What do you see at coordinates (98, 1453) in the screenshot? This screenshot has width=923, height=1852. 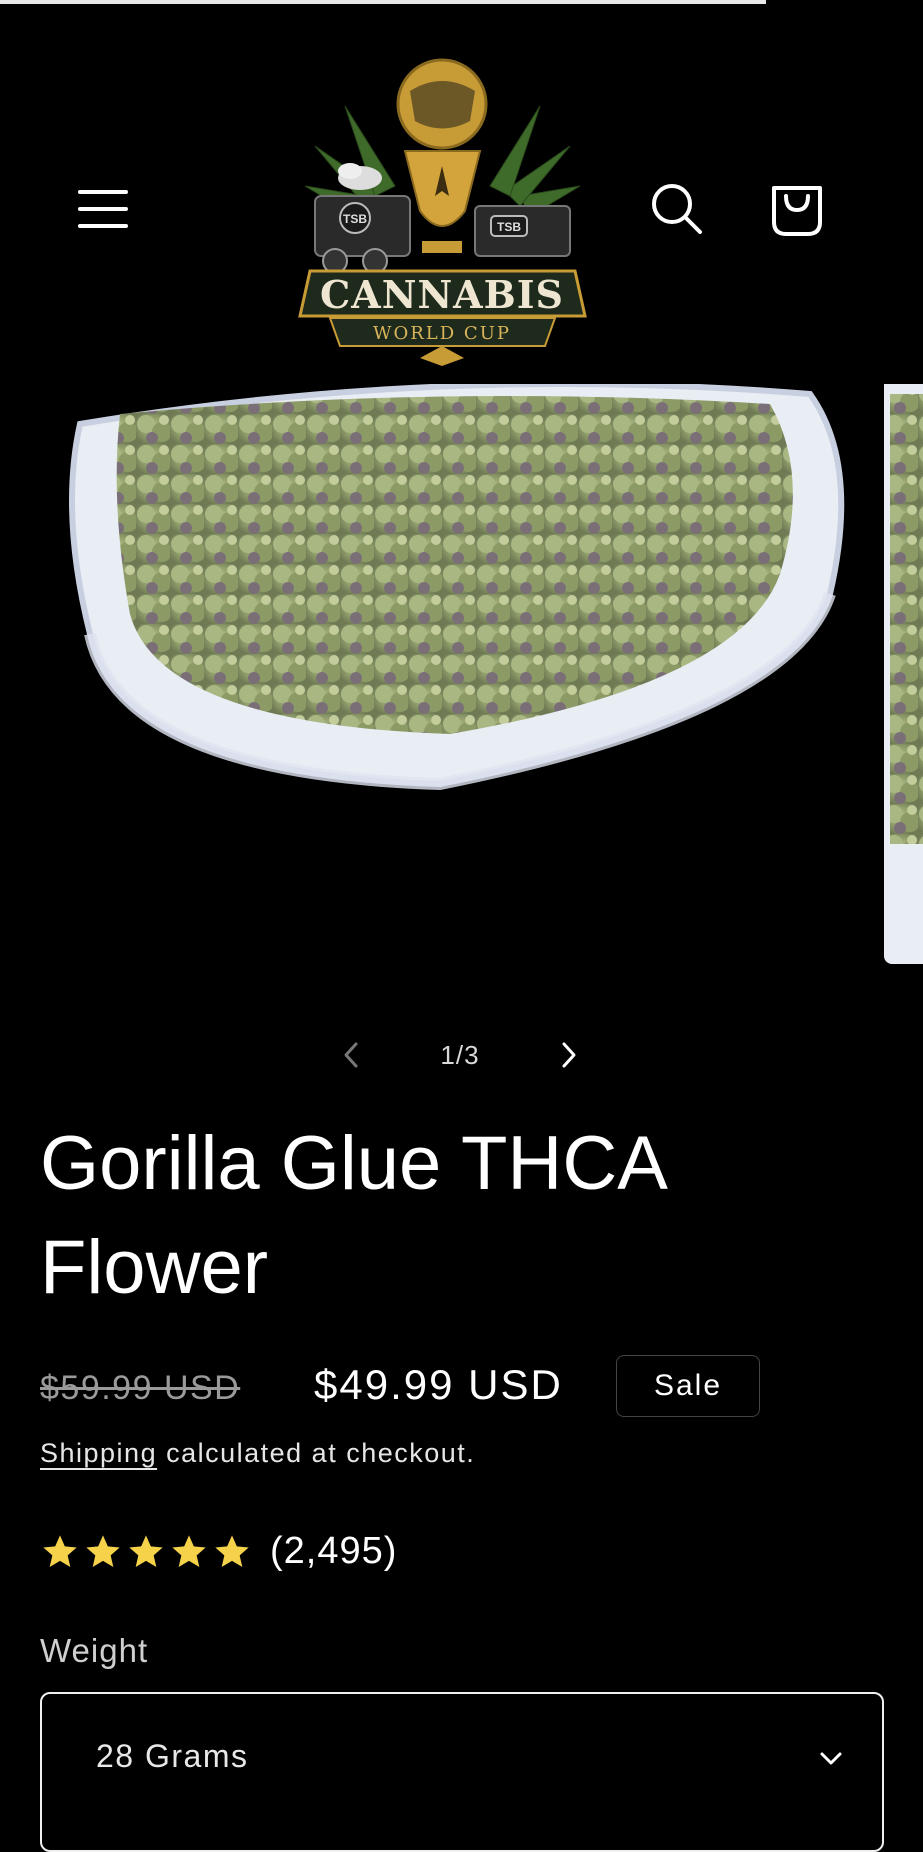 I see `shipping-link: Shipping` at bounding box center [98, 1453].